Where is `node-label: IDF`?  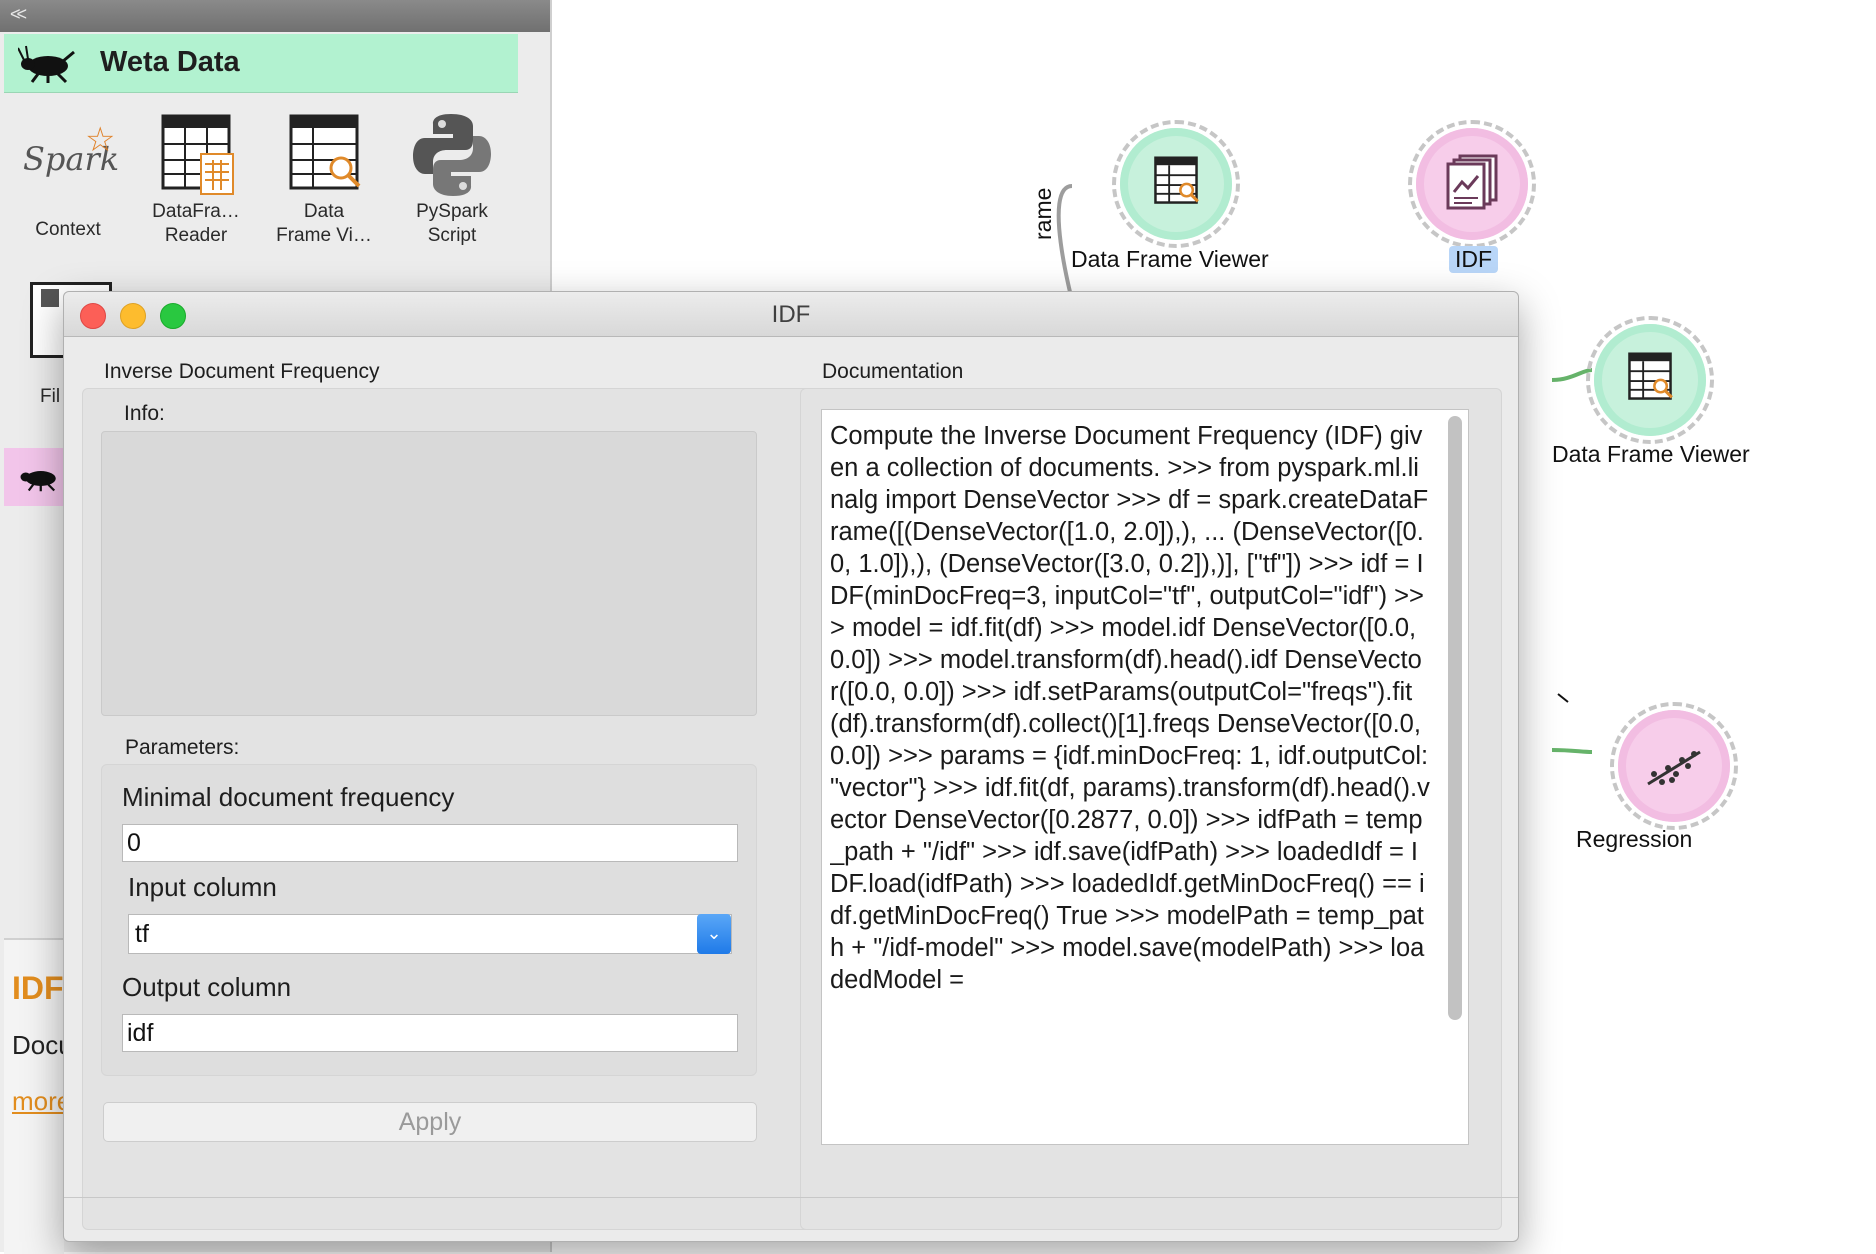 node-label: IDF is located at coordinates (1474, 259).